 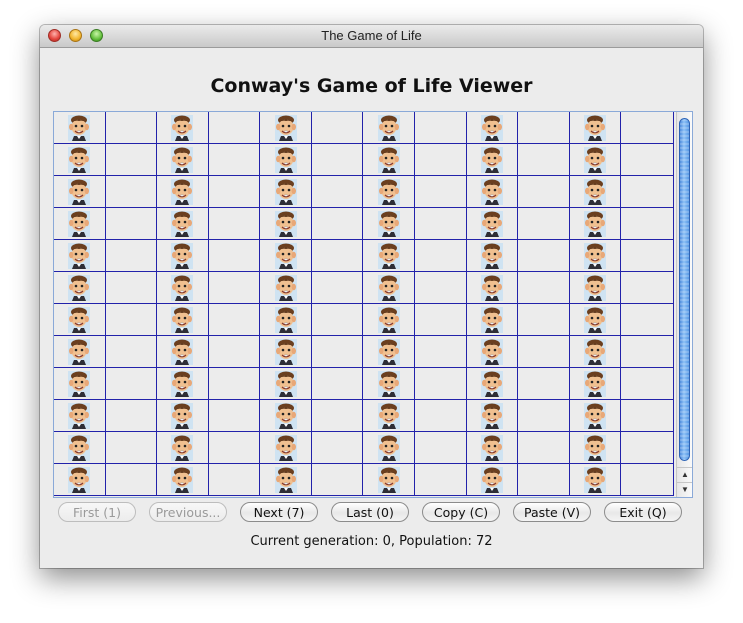 What do you see at coordinates (552, 512) in the screenshot?
I see `paste-button: Paste (V)` at bounding box center [552, 512].